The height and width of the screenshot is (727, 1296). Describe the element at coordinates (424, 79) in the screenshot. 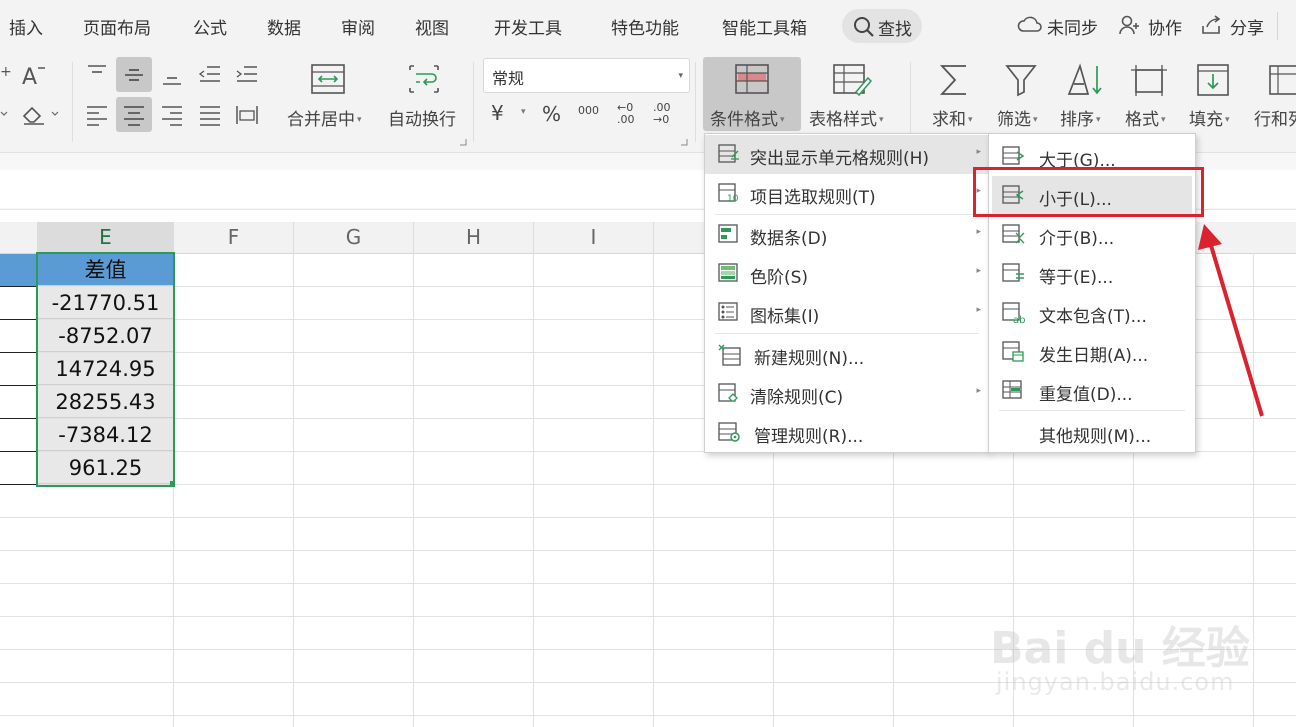

I see `wrap-text-icon` at that location.